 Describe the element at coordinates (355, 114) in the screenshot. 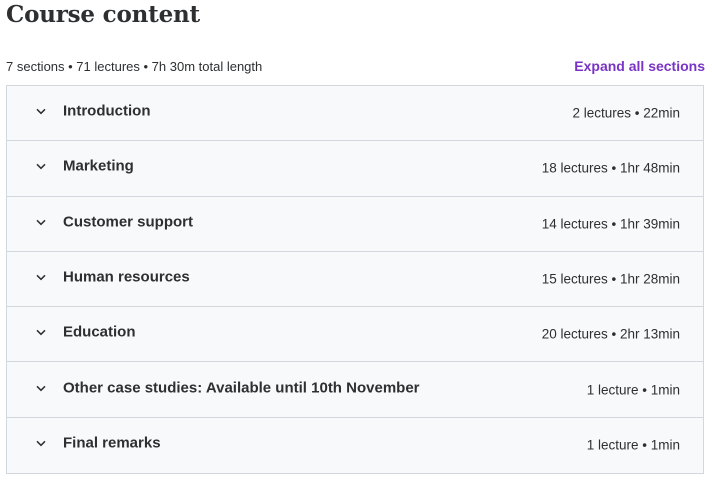

I see `section-introduction: Introduction 2 lectures • 22min` at that location.